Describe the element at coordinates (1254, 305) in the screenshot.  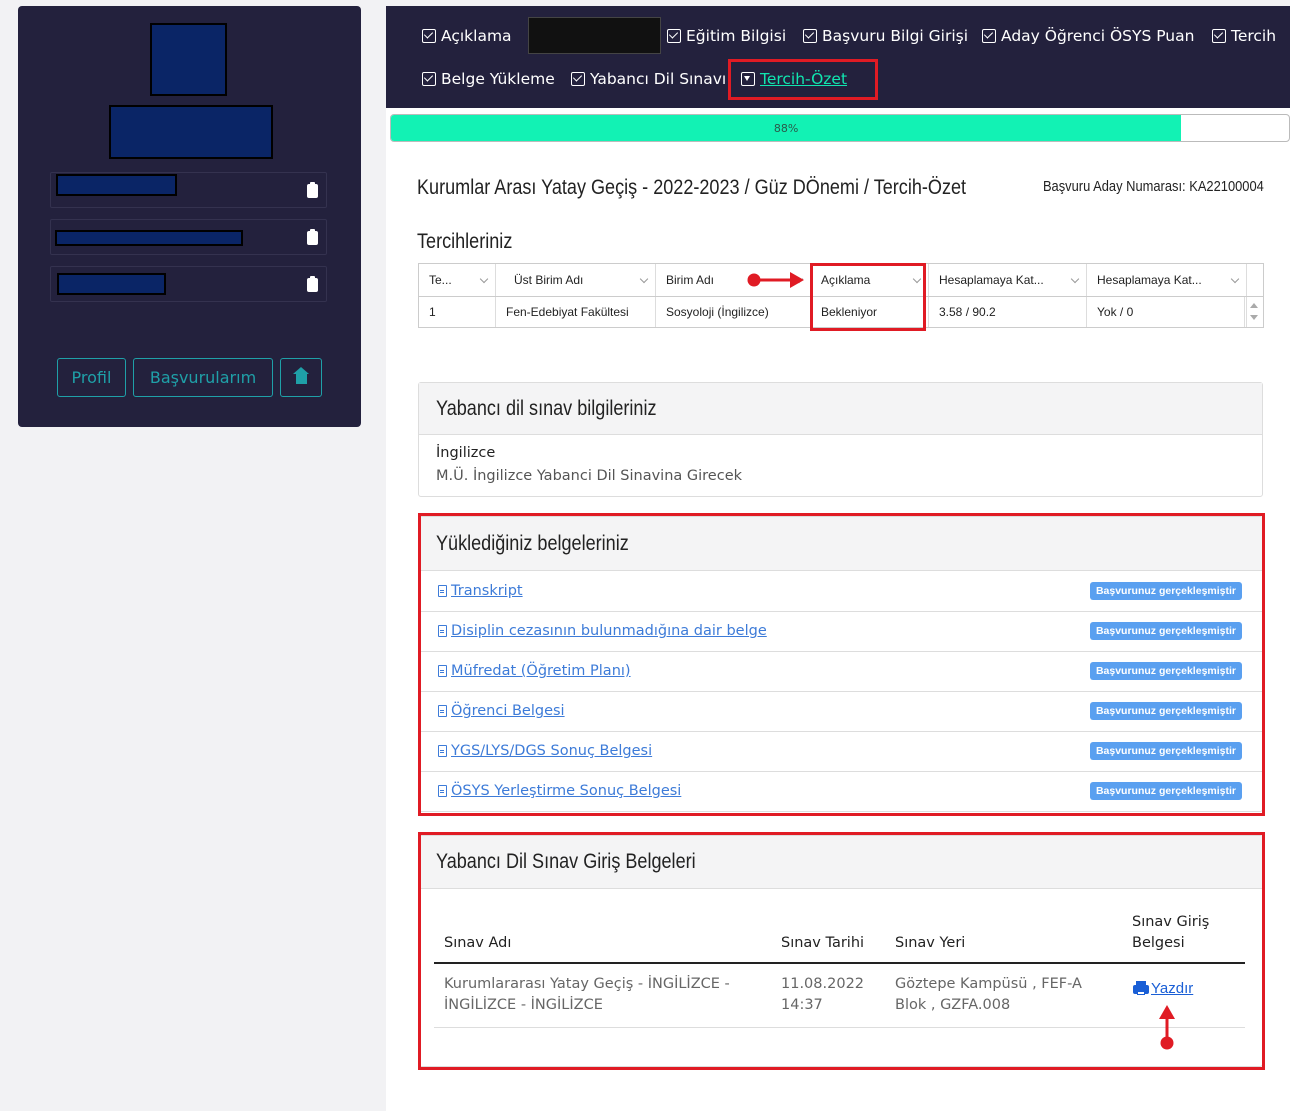
I see `scroll-up-icon` at that location.